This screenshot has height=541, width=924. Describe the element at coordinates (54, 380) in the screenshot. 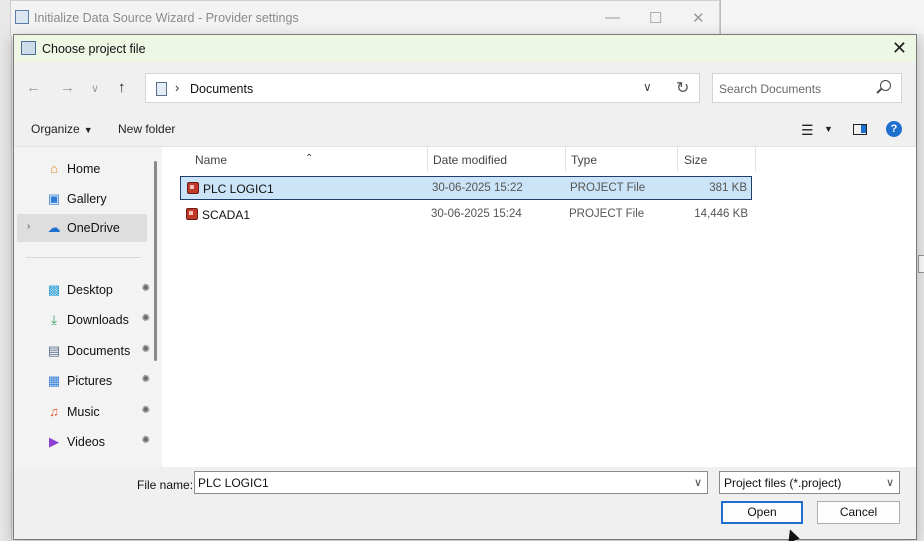

I see `pictures-icon: ▦` at that location.